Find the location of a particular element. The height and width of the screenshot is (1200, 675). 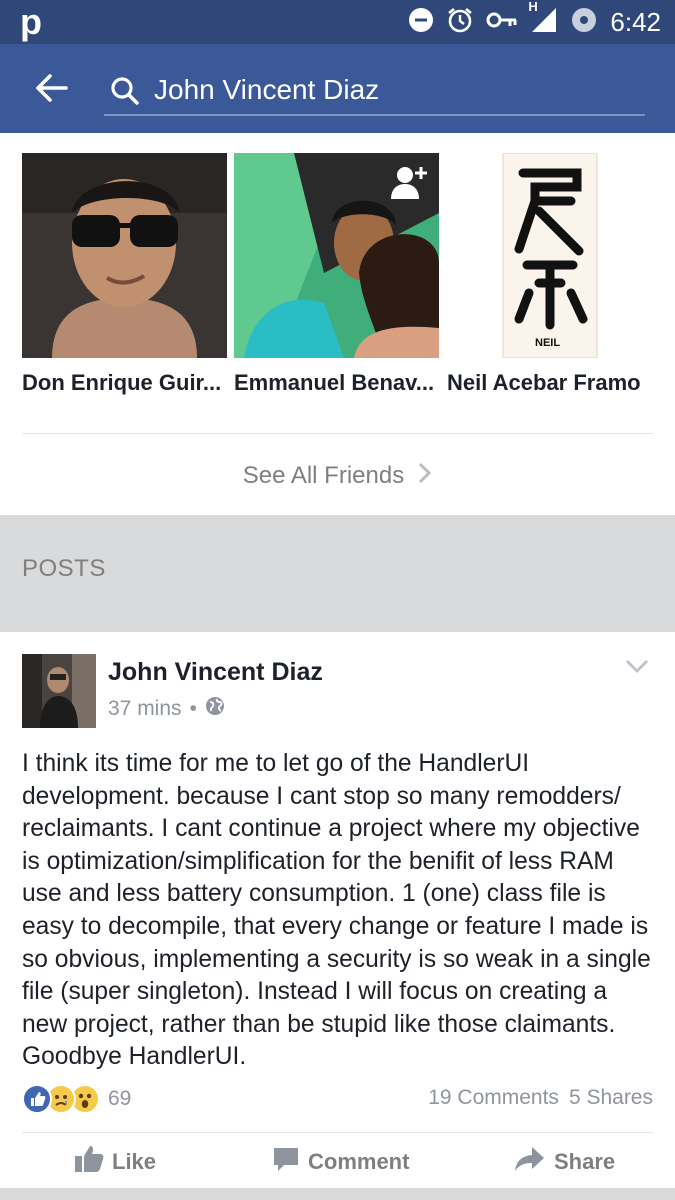

like-button: Like is located at coordinates (115, 1162).